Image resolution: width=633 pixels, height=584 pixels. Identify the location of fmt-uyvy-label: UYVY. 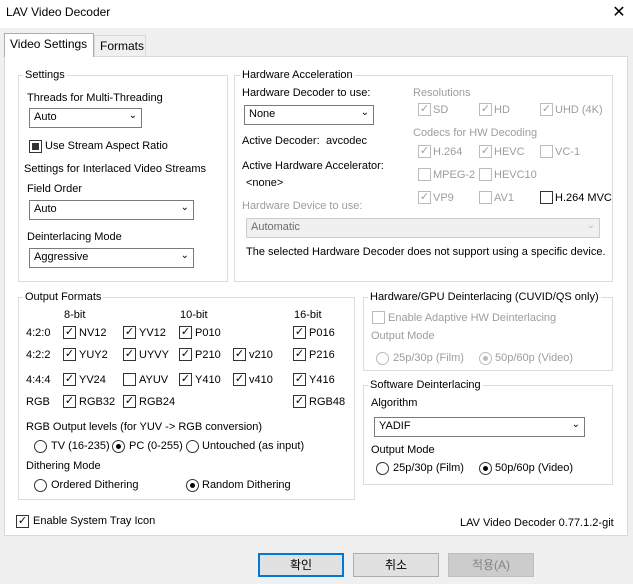
(154, 355).